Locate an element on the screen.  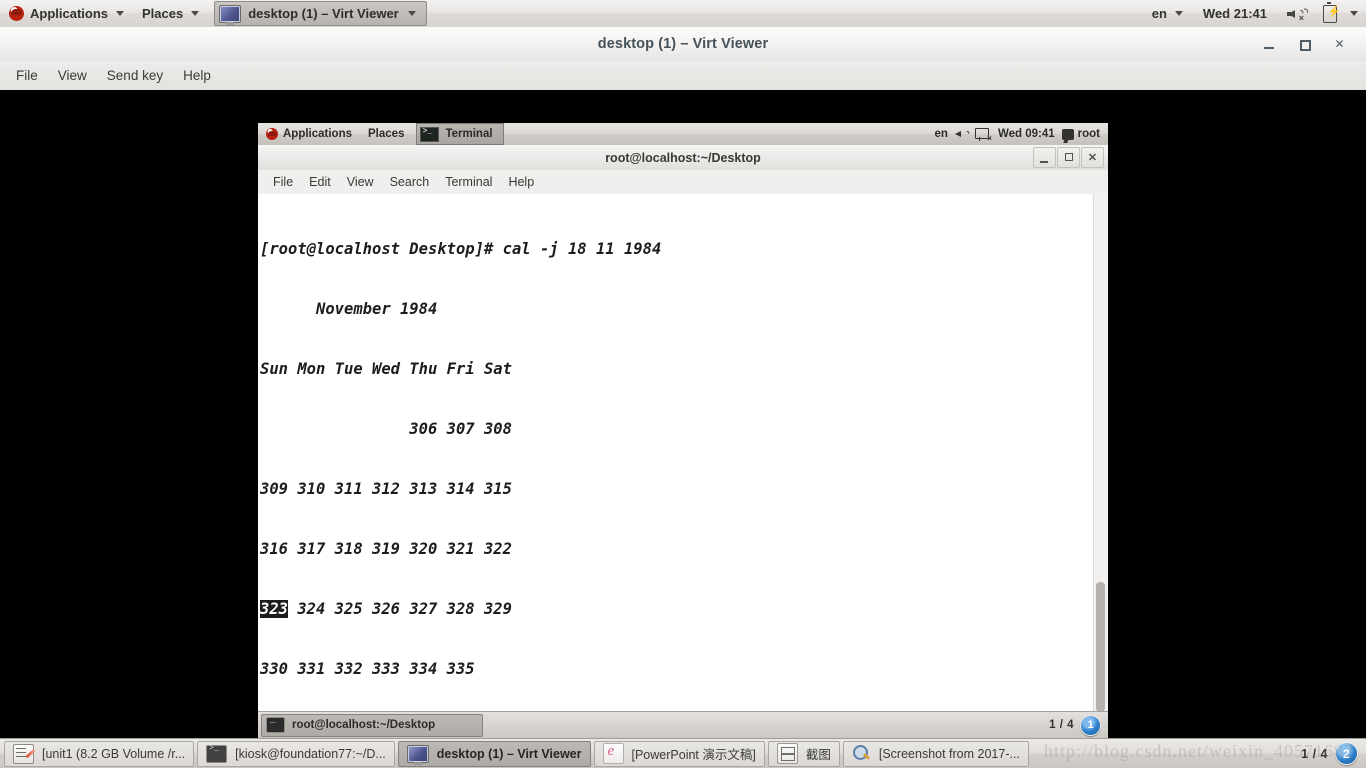
menu-send-key: Send key is located at coordinates (135, 75).